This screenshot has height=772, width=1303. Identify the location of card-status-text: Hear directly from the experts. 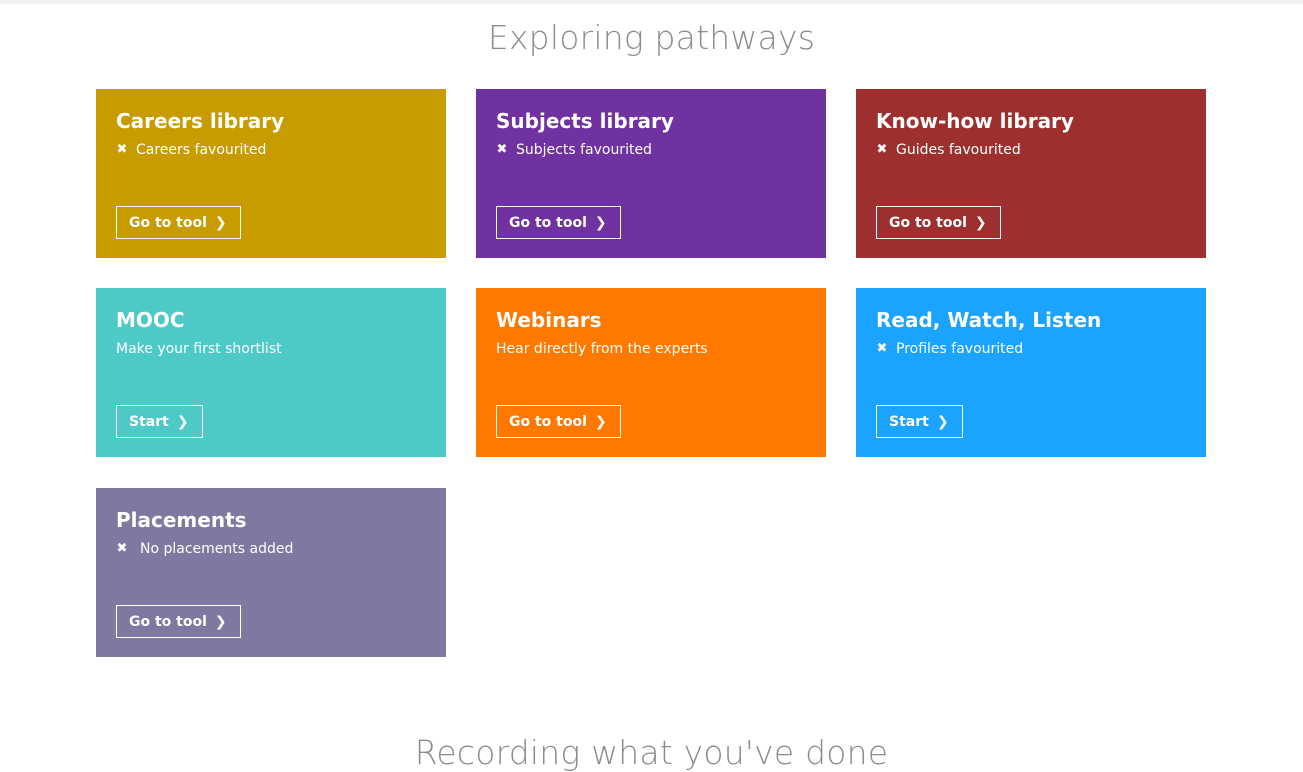
(602, 349).